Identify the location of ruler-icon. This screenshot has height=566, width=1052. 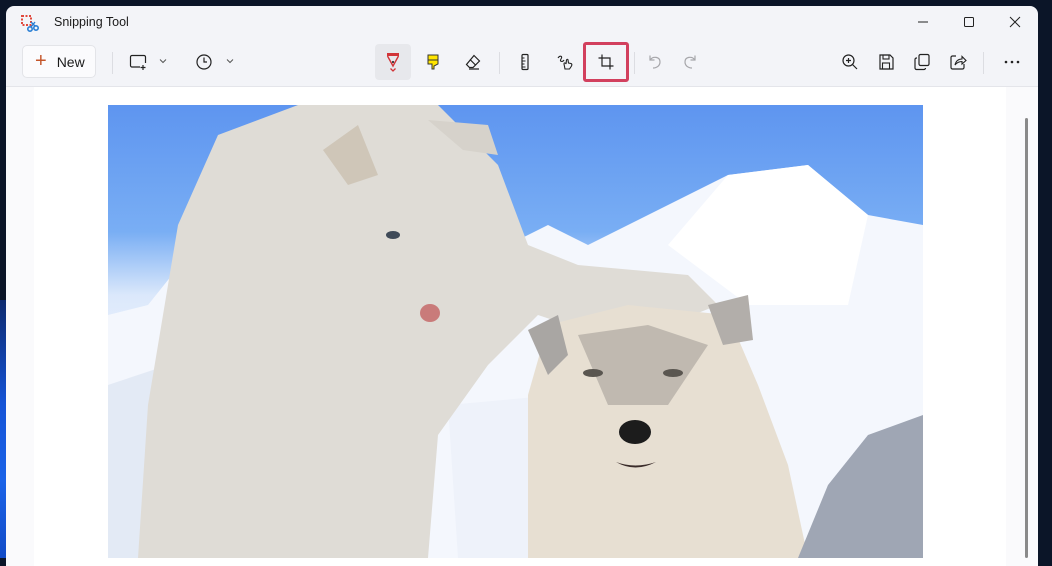
(525, 62).